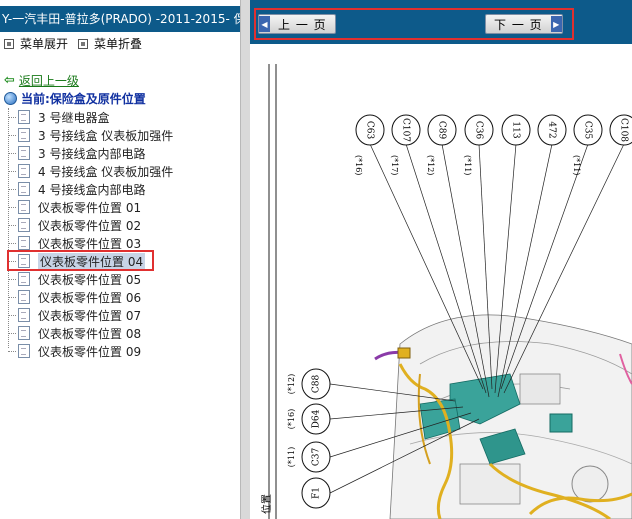 The image size is (632, 519). What do you see at coordinates (518, 24) in the screenshot?
I see `next-label: 下 一 页` at bounding box center [518, 24].